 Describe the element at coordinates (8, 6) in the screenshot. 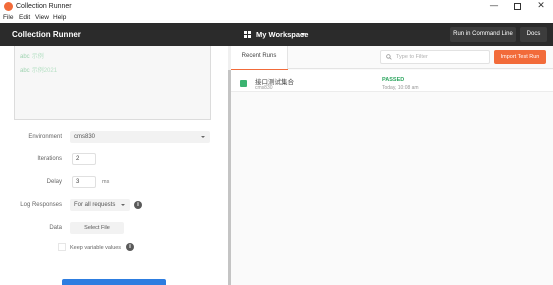

I see `postman-logo-icon` at that location.